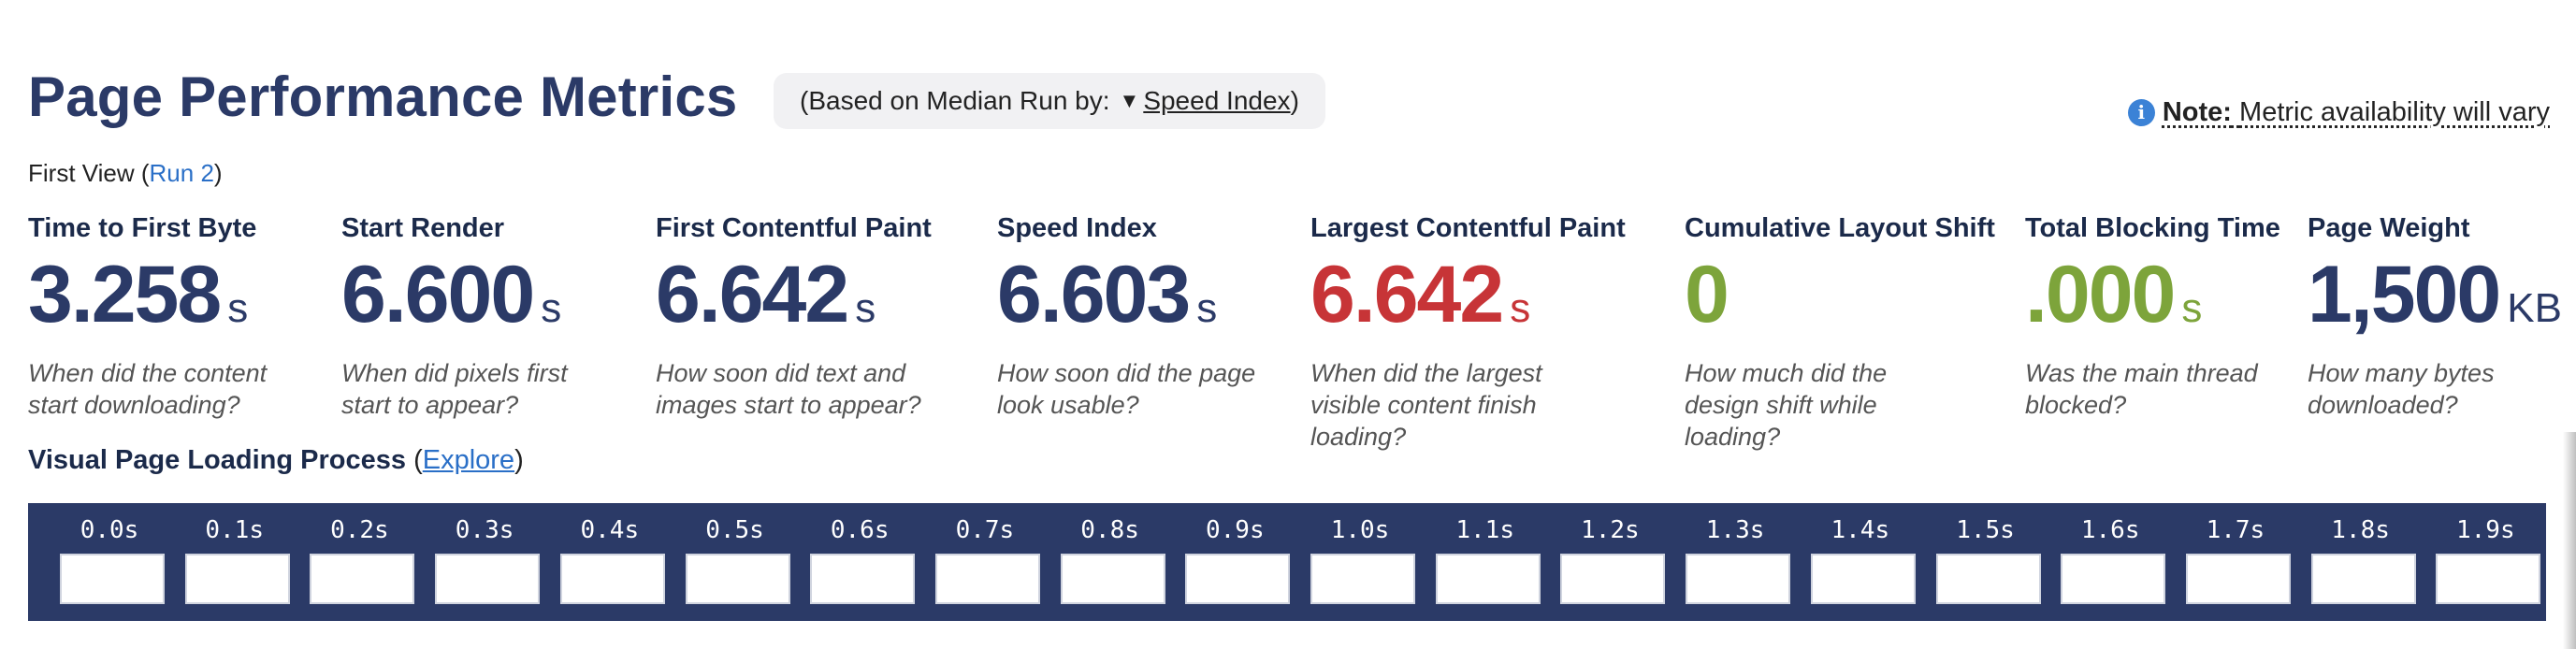  Describe the element at coordinates (2569, 540) in the screenshot. I see `scroll-edge-shadow` at that location.